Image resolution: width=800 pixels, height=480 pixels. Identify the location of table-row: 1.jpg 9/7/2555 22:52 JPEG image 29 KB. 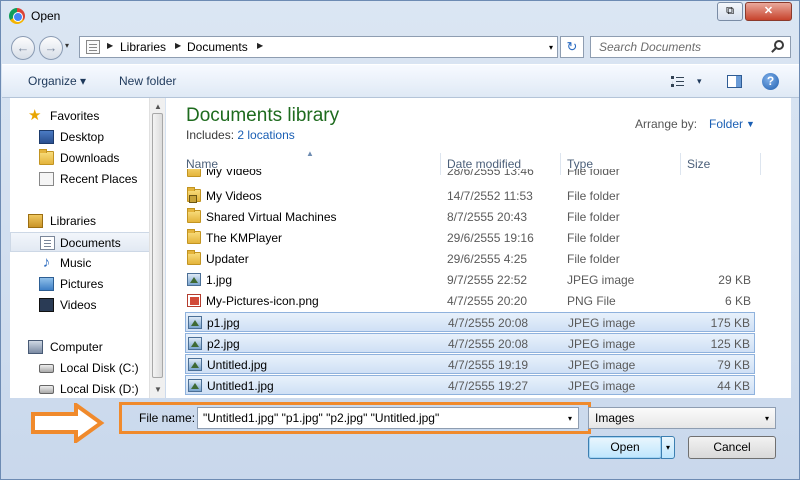
(470, 280).